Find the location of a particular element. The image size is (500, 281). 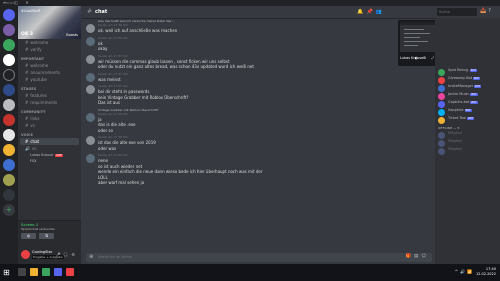

message: heute um 17:37 Uhr was meinst is located at coordinates (259, 77).